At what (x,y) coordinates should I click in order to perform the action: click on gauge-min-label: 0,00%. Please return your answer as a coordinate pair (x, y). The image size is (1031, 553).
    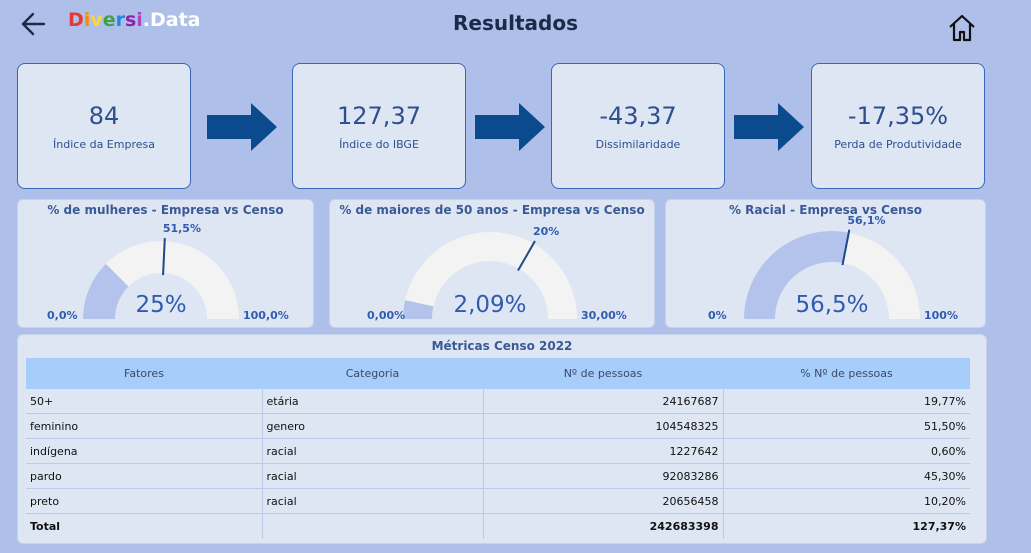
    Looking at the image, I should click on (386, 315).